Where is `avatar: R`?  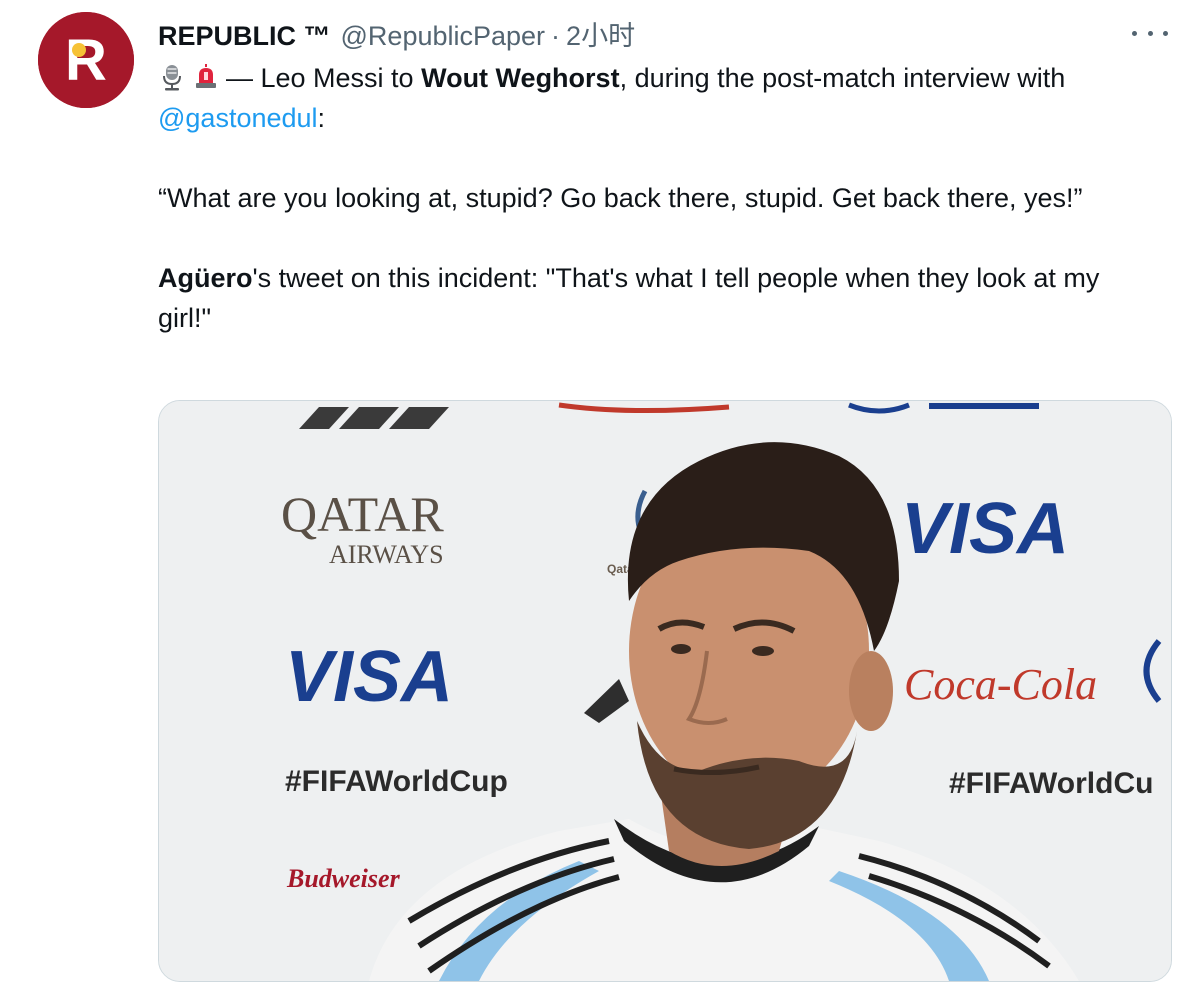 avatar: R is located at coordinates (86, 60).